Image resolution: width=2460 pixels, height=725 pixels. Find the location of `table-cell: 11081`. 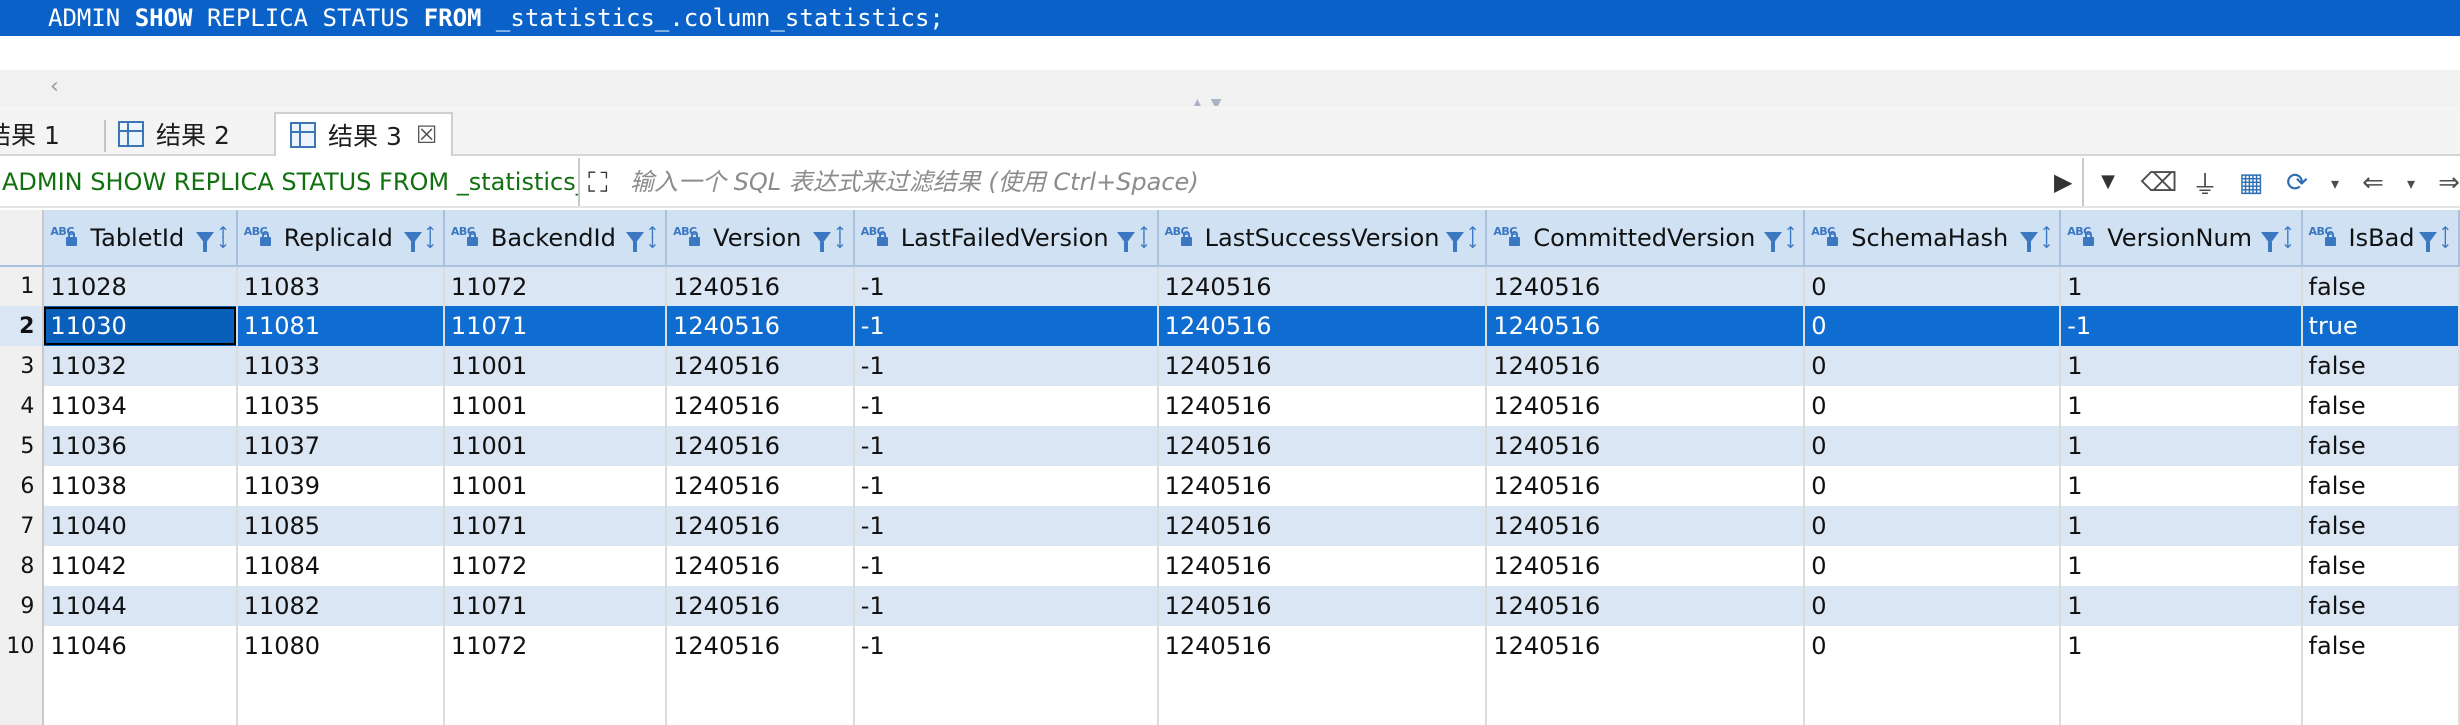

table-cell: 11081 is located at coordinates (340, 326).